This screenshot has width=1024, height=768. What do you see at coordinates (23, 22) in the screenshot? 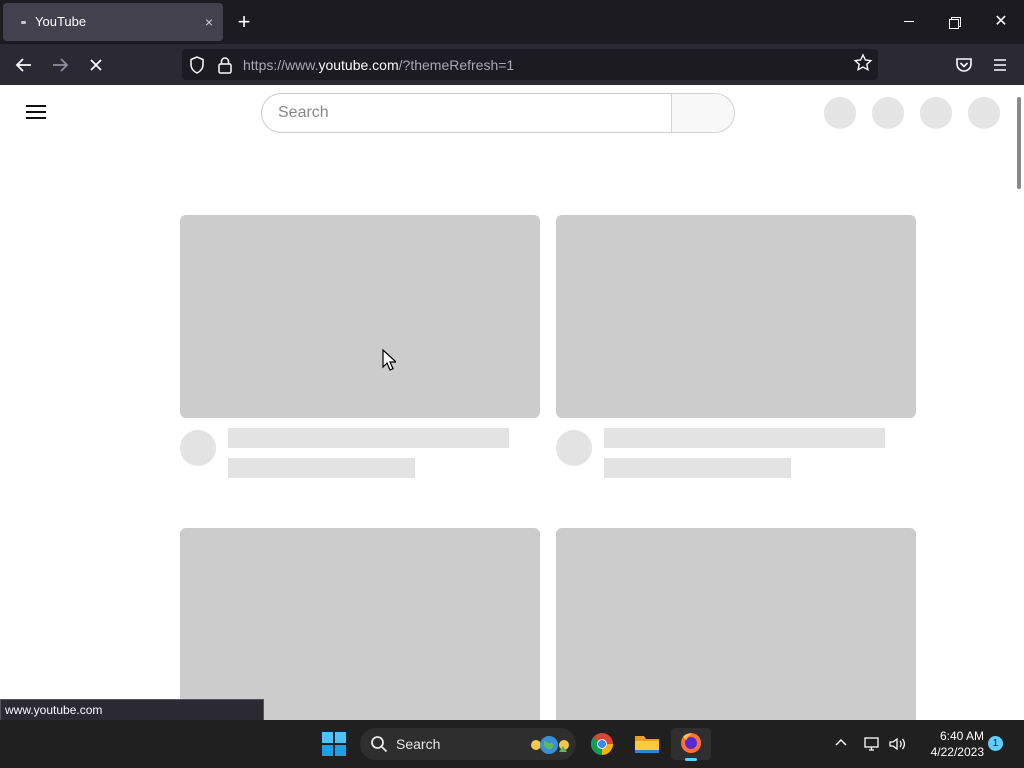
I see `loading-favicon-icon` at bounding box center [23, 22].